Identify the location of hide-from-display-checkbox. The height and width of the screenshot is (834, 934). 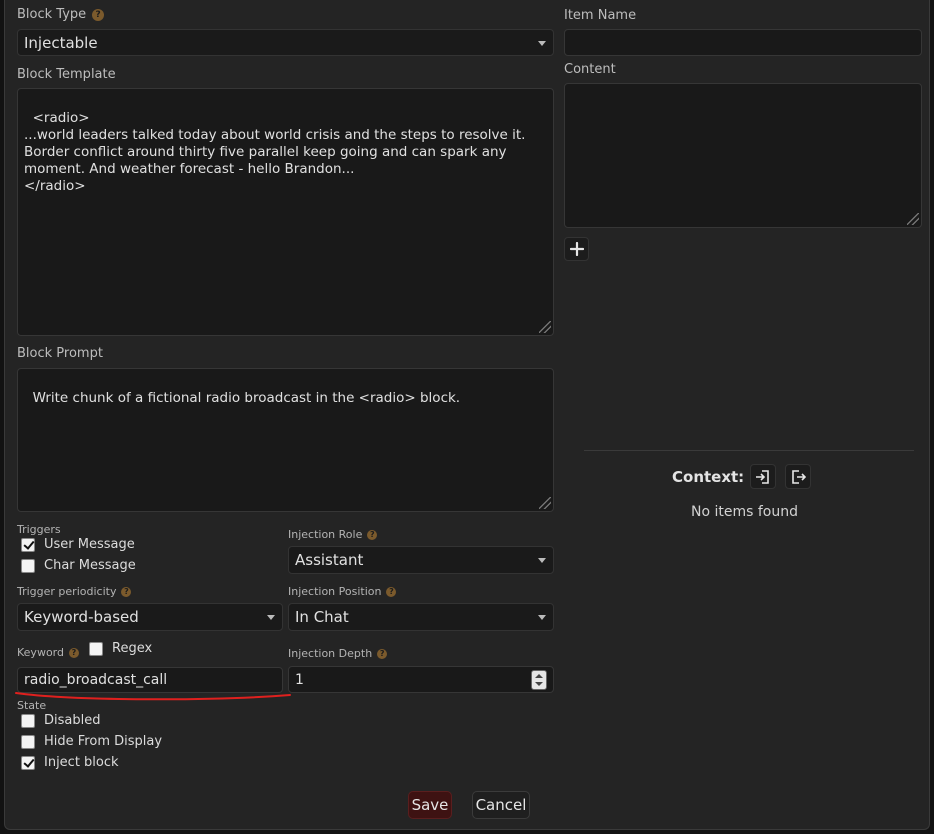
(28, 741).